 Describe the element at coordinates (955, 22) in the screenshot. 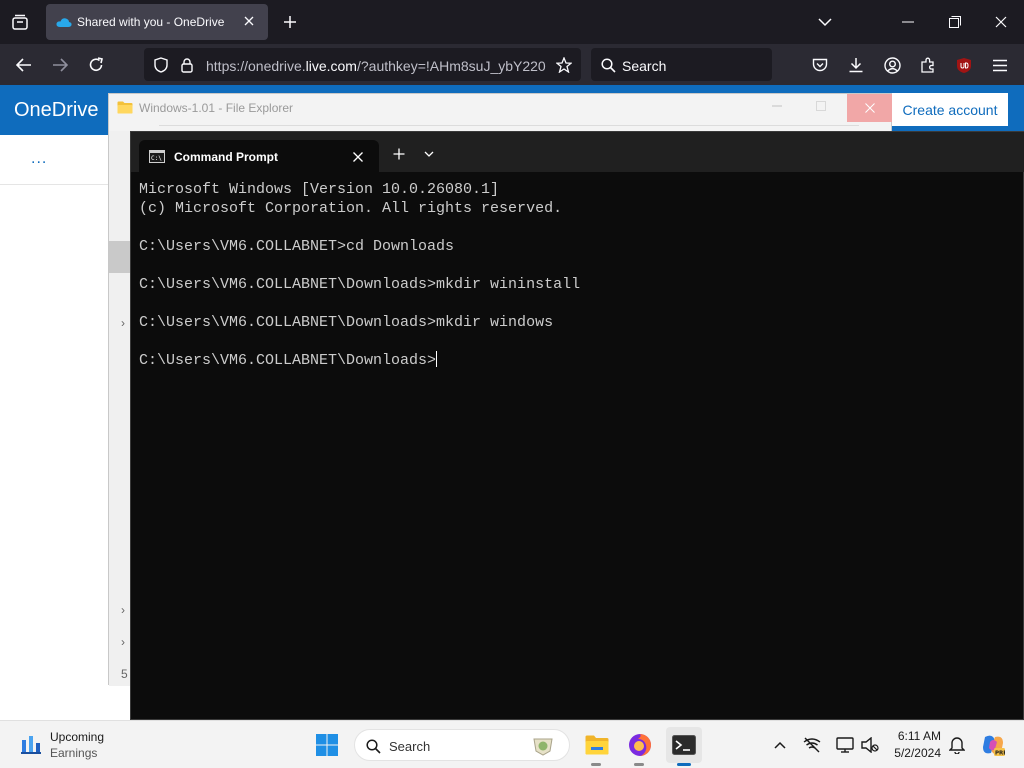

I see `restore-icon` at that location.